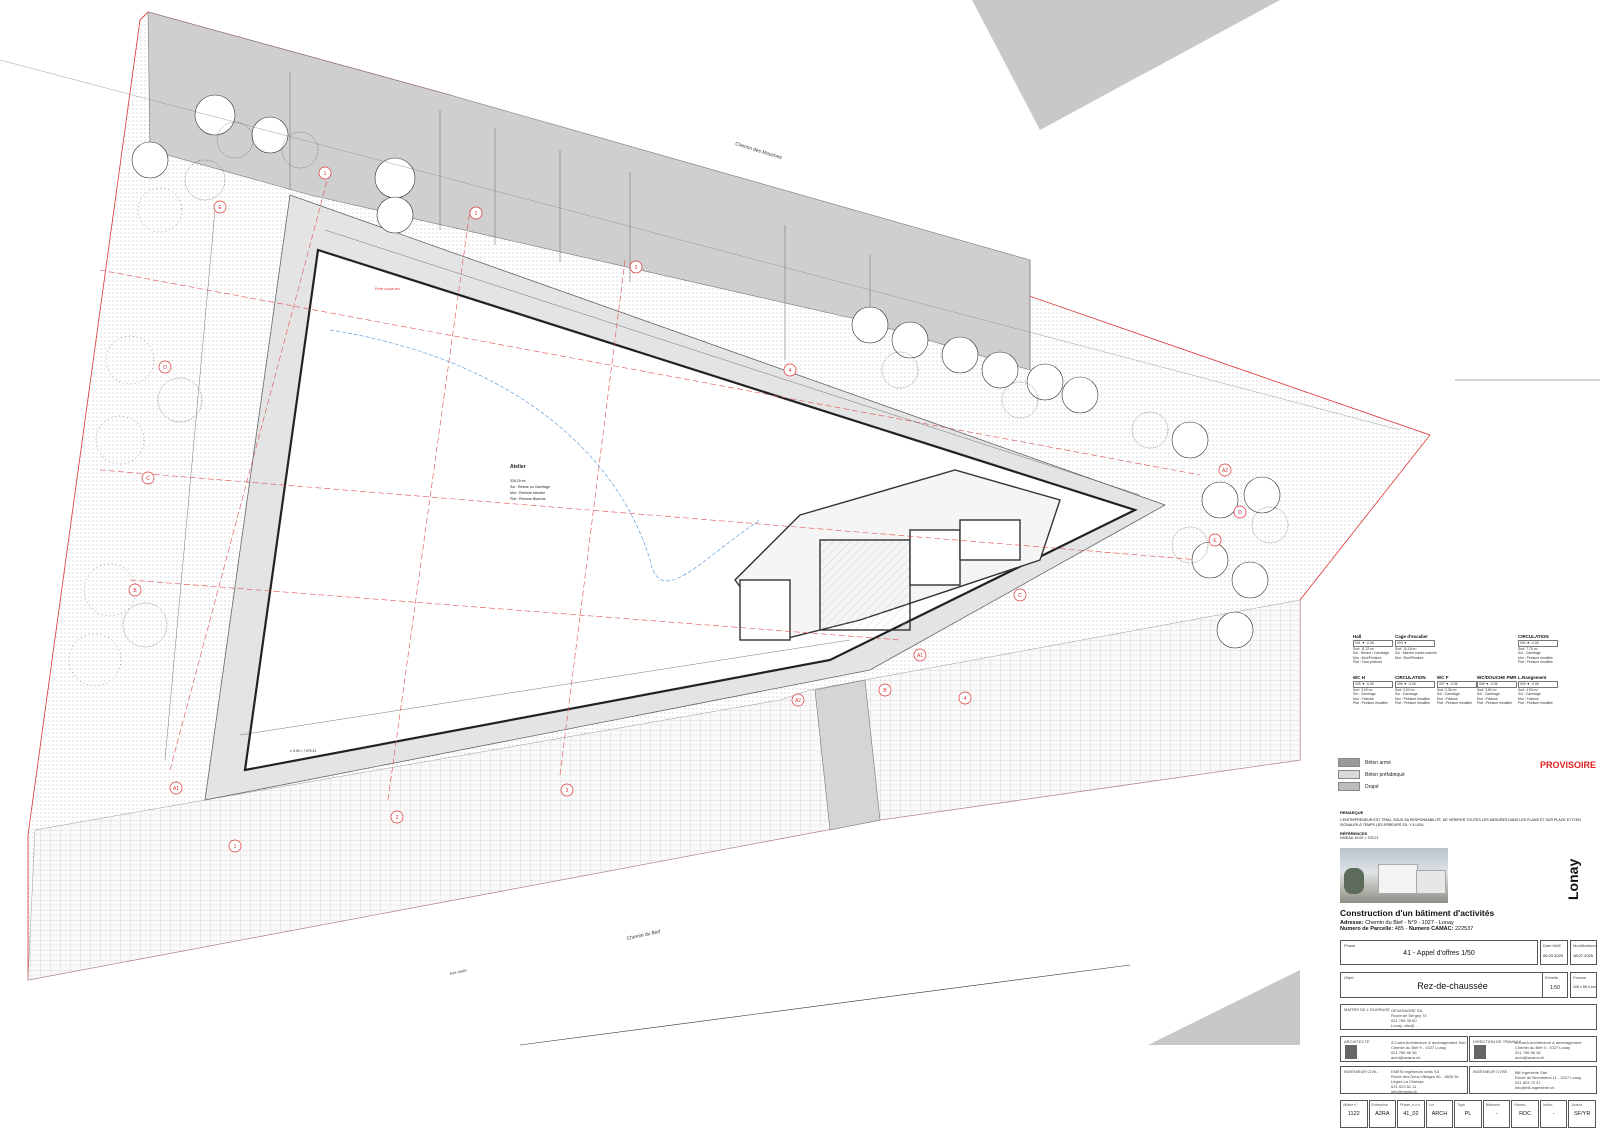  What do you see at coordinates (235, 847) in the screenshot?
I see `axis-1-bottom: 1` at bounding box center [235, 847].